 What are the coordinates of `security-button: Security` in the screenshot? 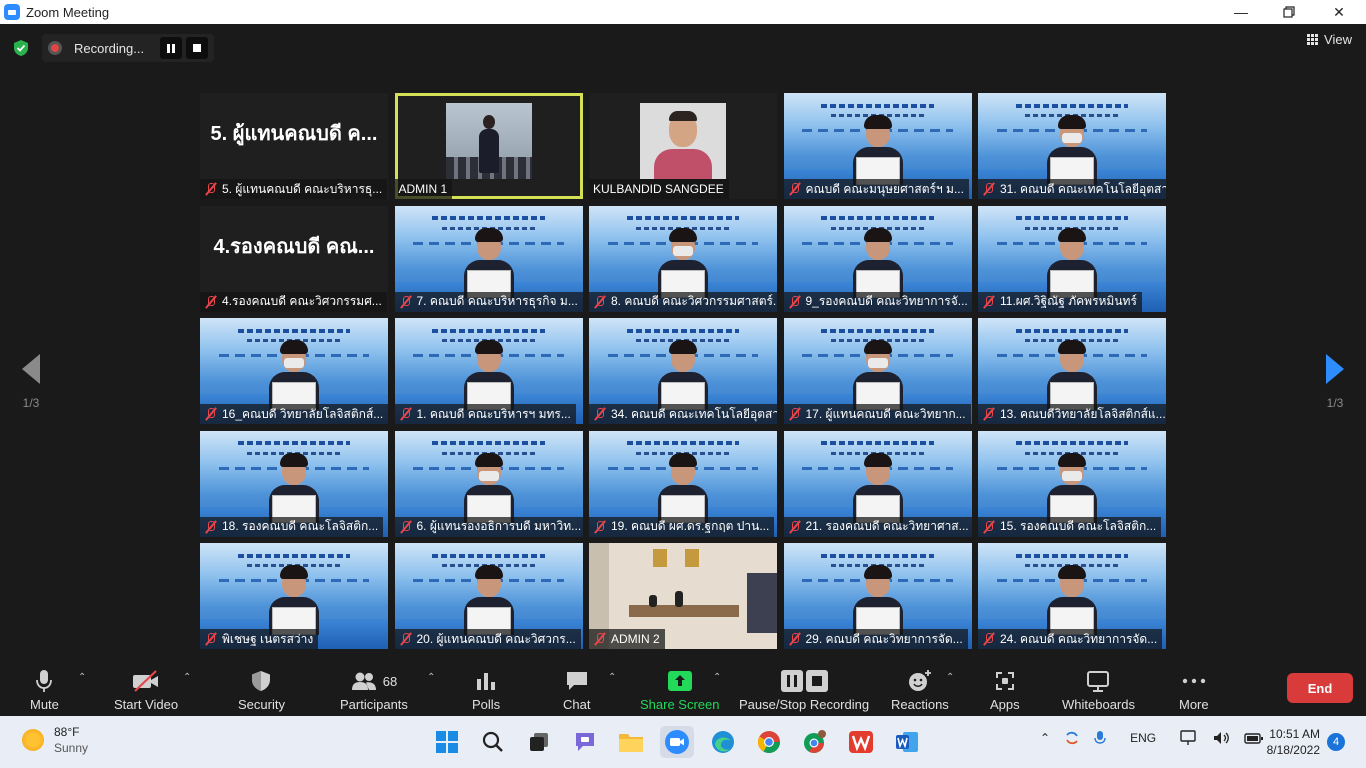 It's located at (261, 689).